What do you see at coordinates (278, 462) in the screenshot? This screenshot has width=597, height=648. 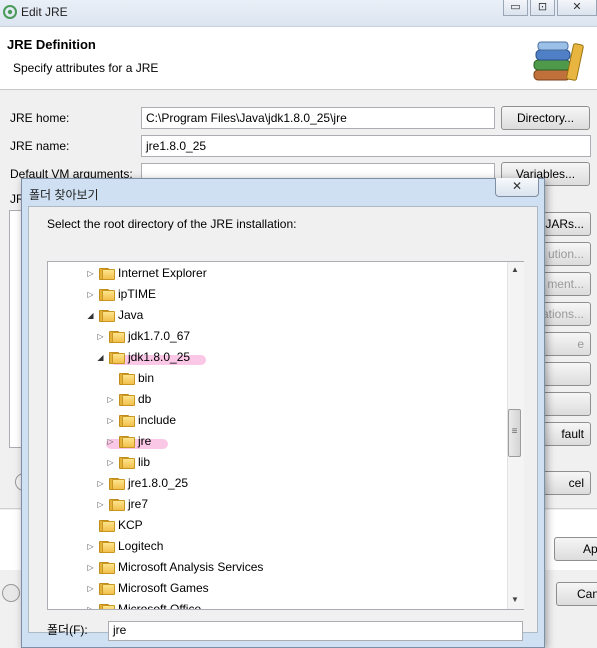 I see `tree-item: ▷ lib` at bounding box center [278, 462].